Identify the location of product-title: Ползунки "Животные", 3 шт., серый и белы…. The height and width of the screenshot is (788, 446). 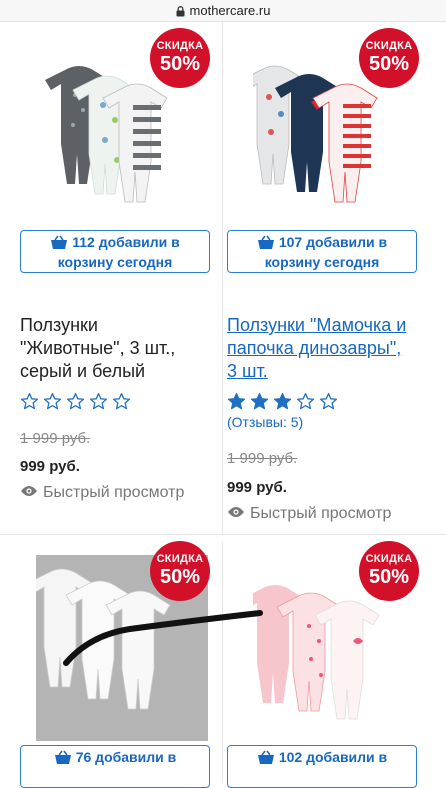
(97, 348).